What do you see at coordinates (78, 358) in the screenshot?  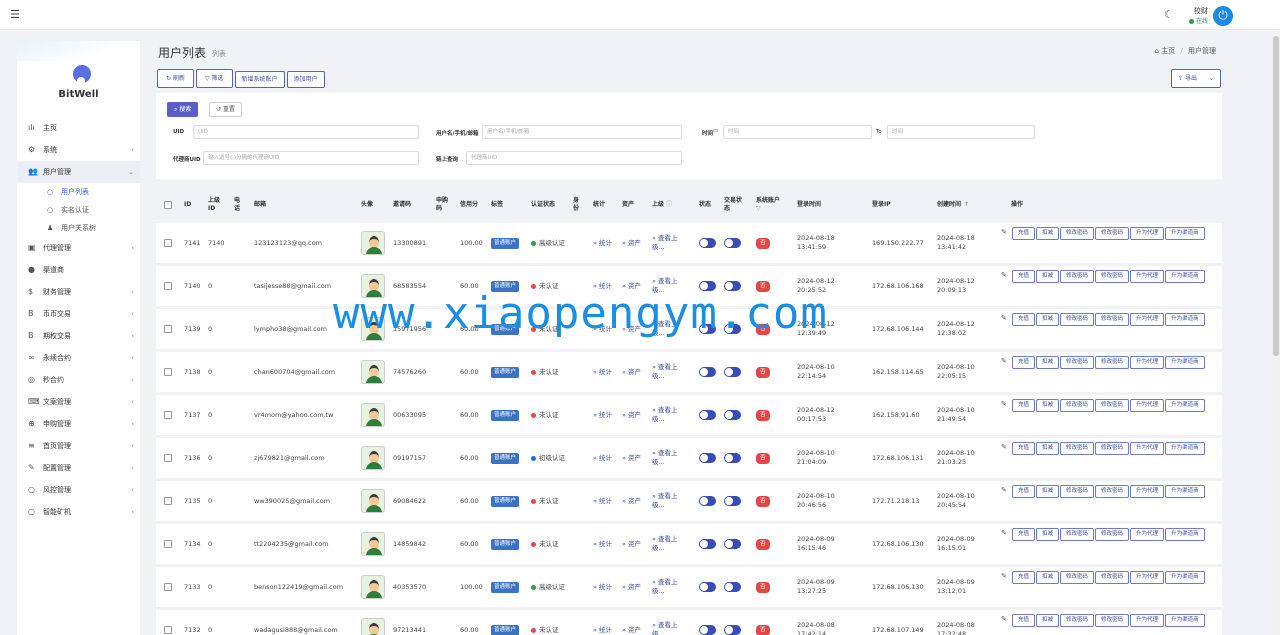 I see `sidebar-item: ∞ 永续合约 ‹` at bounding box center [78, 358].